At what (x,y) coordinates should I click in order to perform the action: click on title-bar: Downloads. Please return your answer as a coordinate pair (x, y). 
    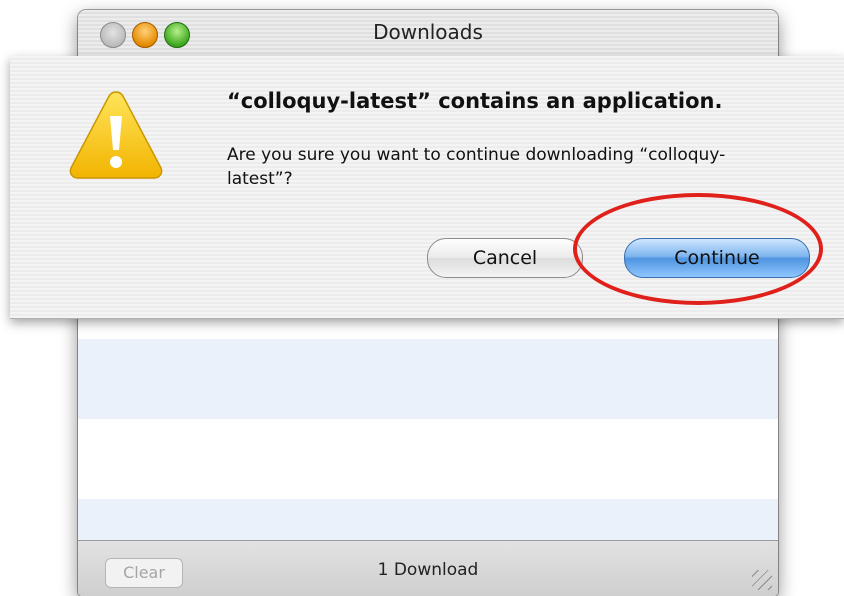
    Looking at the image, I should click on (428, 33).